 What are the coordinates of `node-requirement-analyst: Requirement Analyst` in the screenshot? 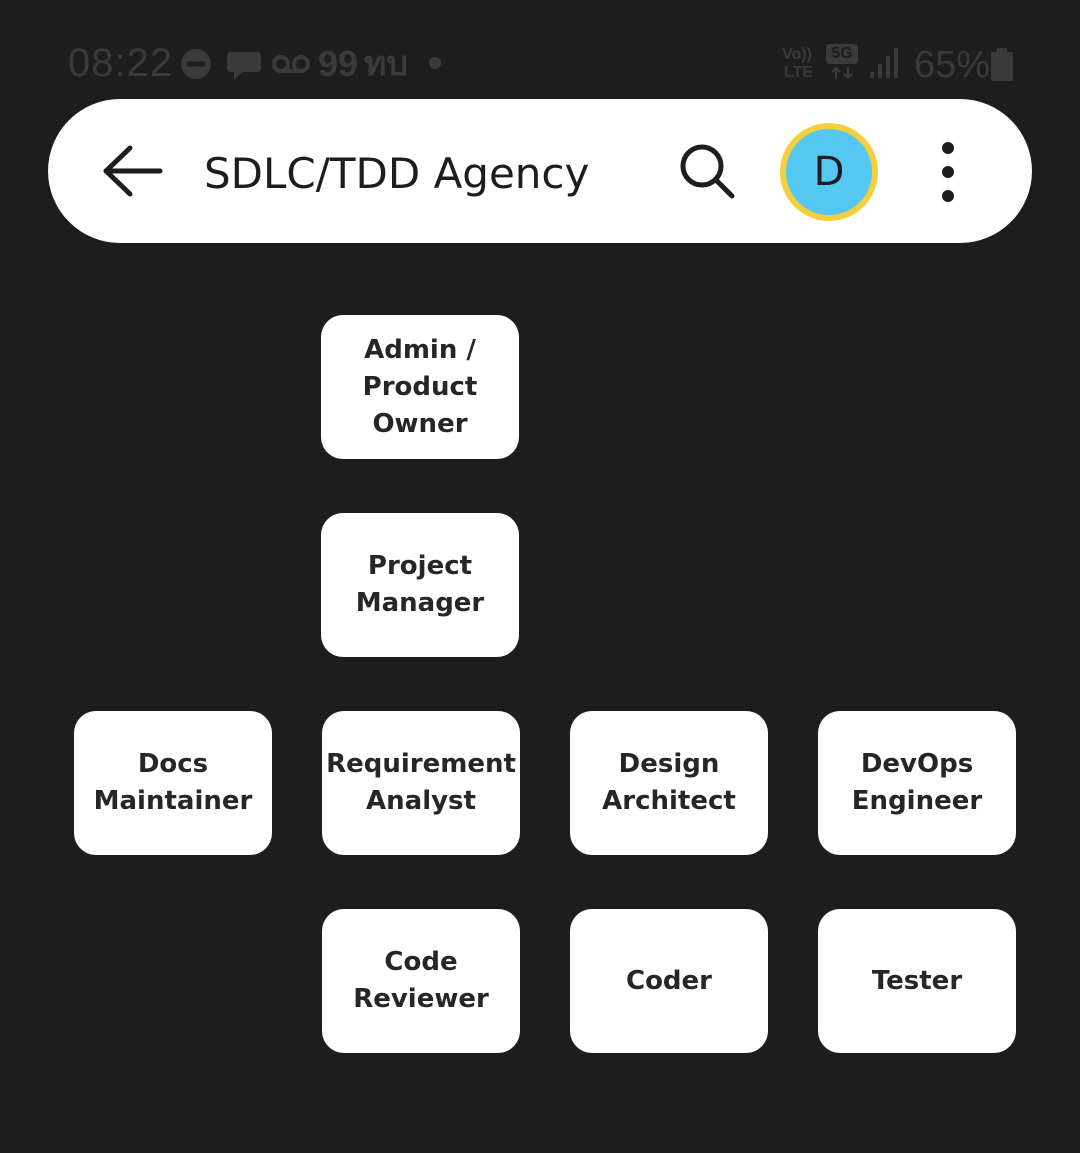 It's located at (421, 783).